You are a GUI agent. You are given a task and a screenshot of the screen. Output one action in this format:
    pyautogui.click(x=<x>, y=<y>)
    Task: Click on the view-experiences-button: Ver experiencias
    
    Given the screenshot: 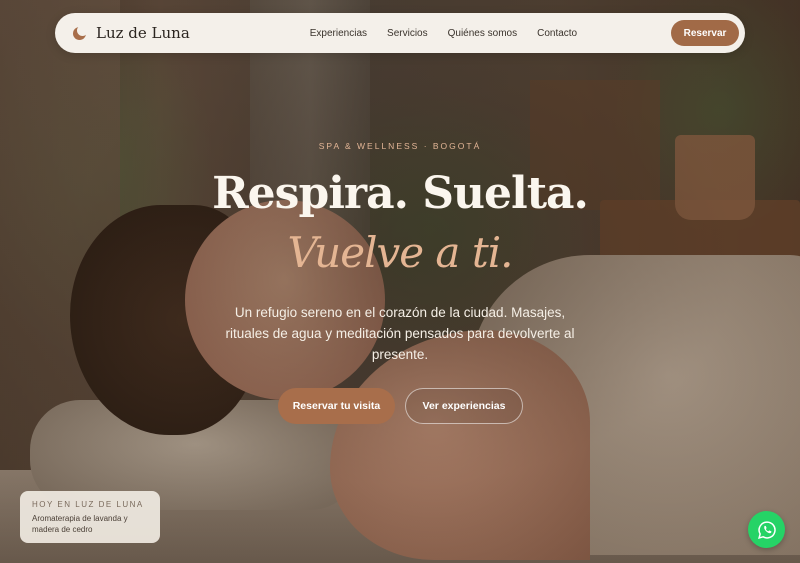 What is the action you would take?
    pyautogui.click(x=464, y=406)
    